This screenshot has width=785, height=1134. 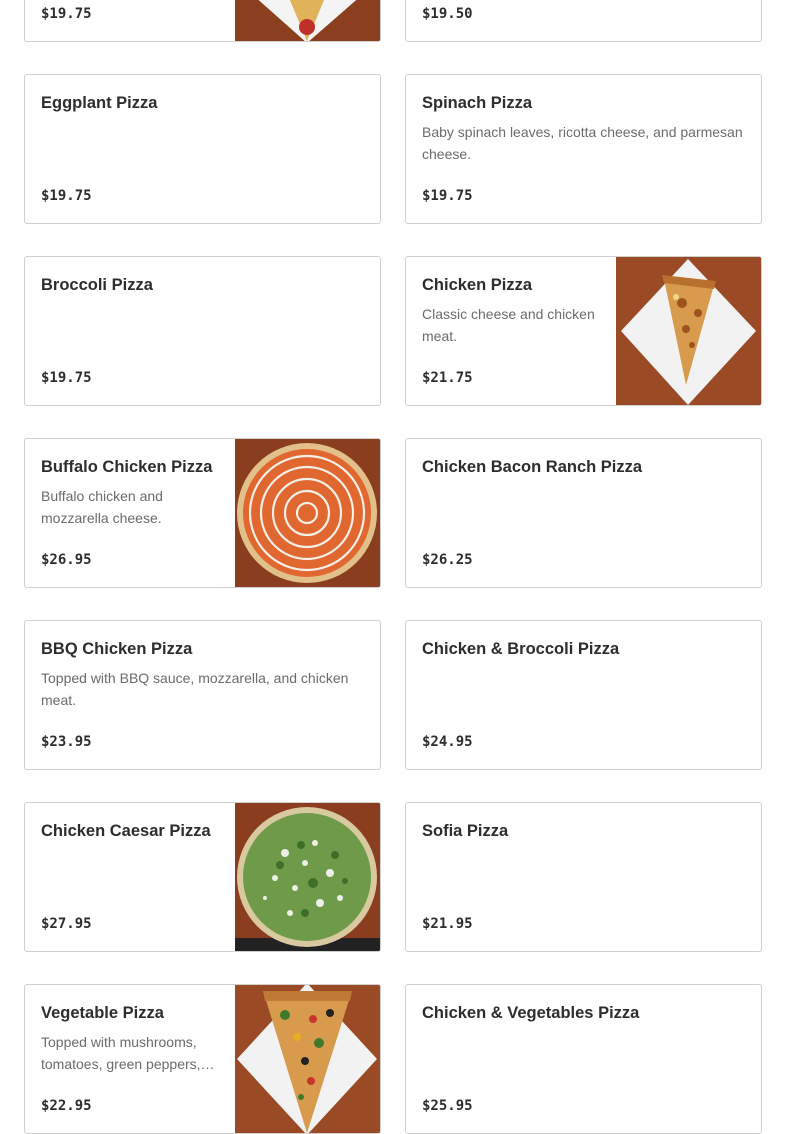 I want to click on menu-item-price: $21.95, so click(x=447, y=924).